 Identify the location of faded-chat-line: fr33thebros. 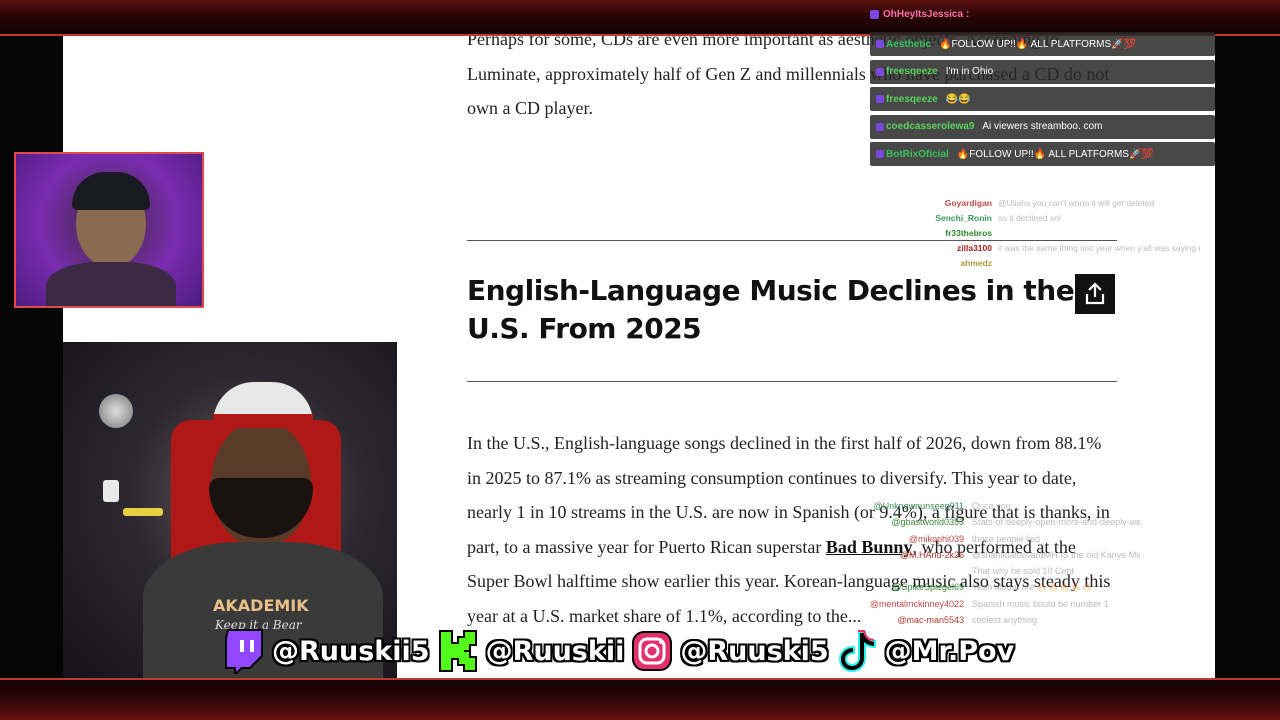
(1050, 233).